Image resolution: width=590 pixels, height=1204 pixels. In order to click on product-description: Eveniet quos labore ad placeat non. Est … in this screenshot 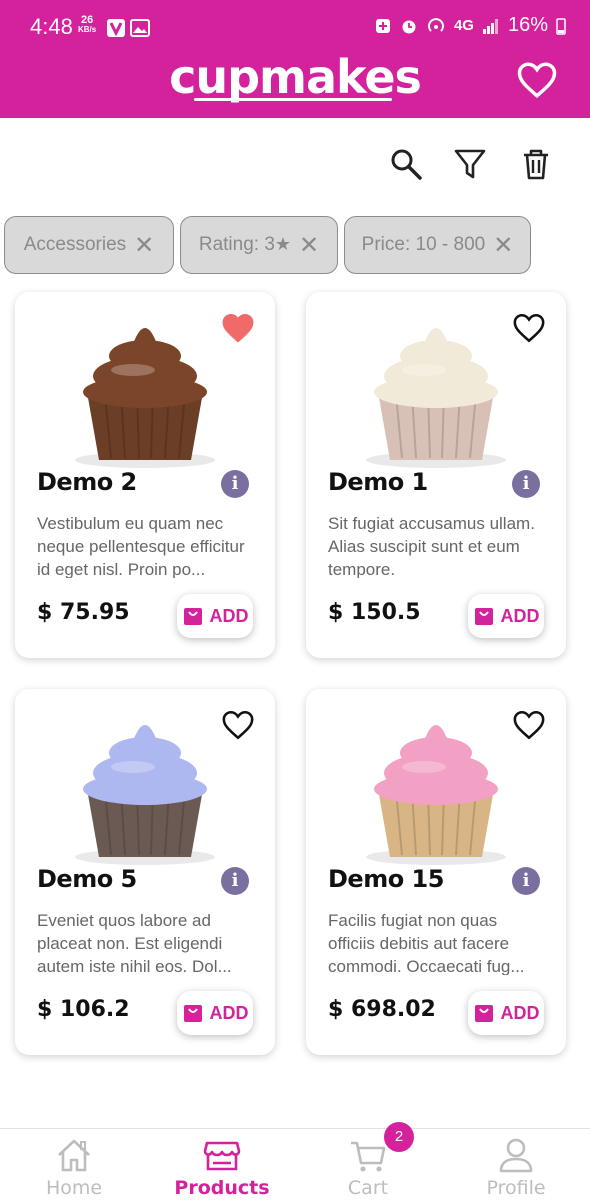, I will do `click(134, 943)`.